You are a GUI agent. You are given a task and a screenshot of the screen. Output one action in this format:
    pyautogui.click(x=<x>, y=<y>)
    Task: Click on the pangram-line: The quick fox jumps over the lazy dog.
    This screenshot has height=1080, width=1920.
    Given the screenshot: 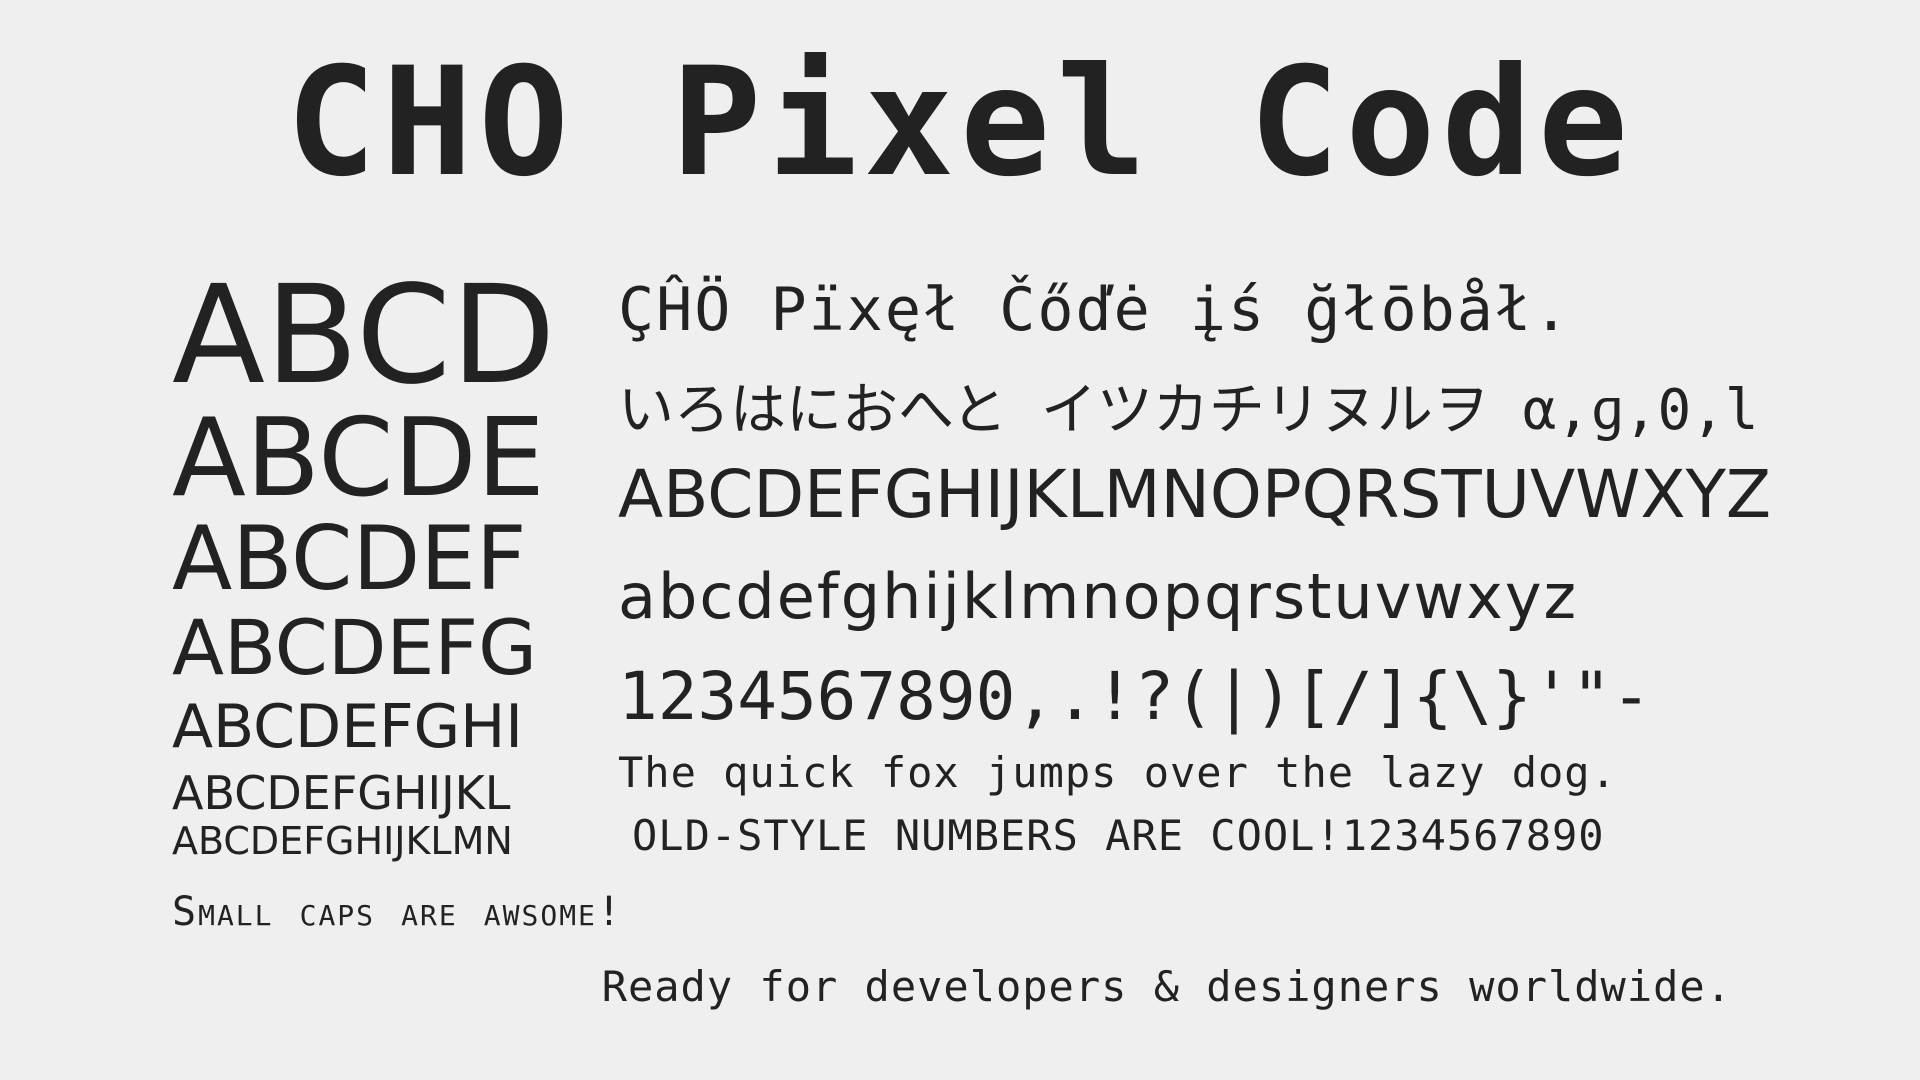 What is the action you would take?
    pyautogui.click(x=1117, y=772)
    